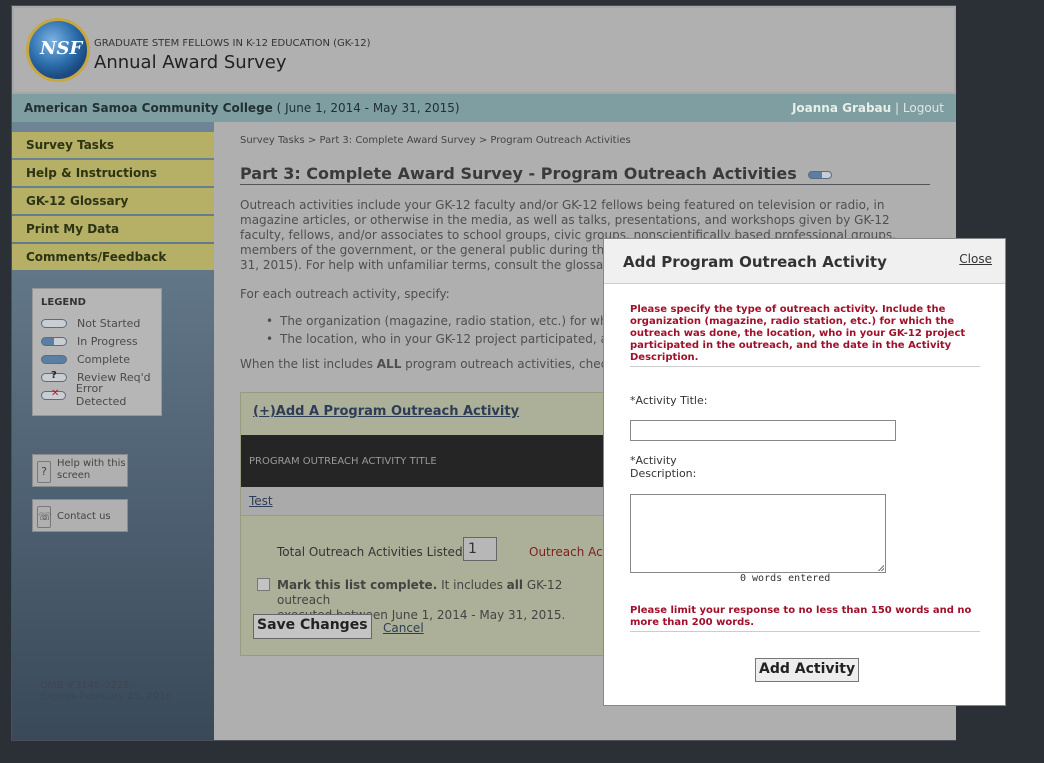 The height and width of the screenshot is (763, 1044). What do you see at coordinates (190, 62) in the screenshot?
I see `app-title: Annual Award Survey` at bounding box center [190, 62].